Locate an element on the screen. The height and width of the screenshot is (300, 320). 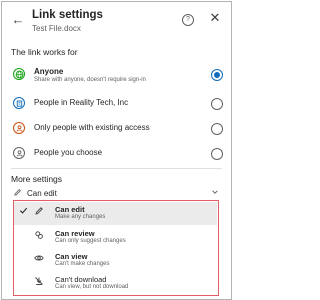
menu-item-description: Make any changes is located at coordinates (80, 217).